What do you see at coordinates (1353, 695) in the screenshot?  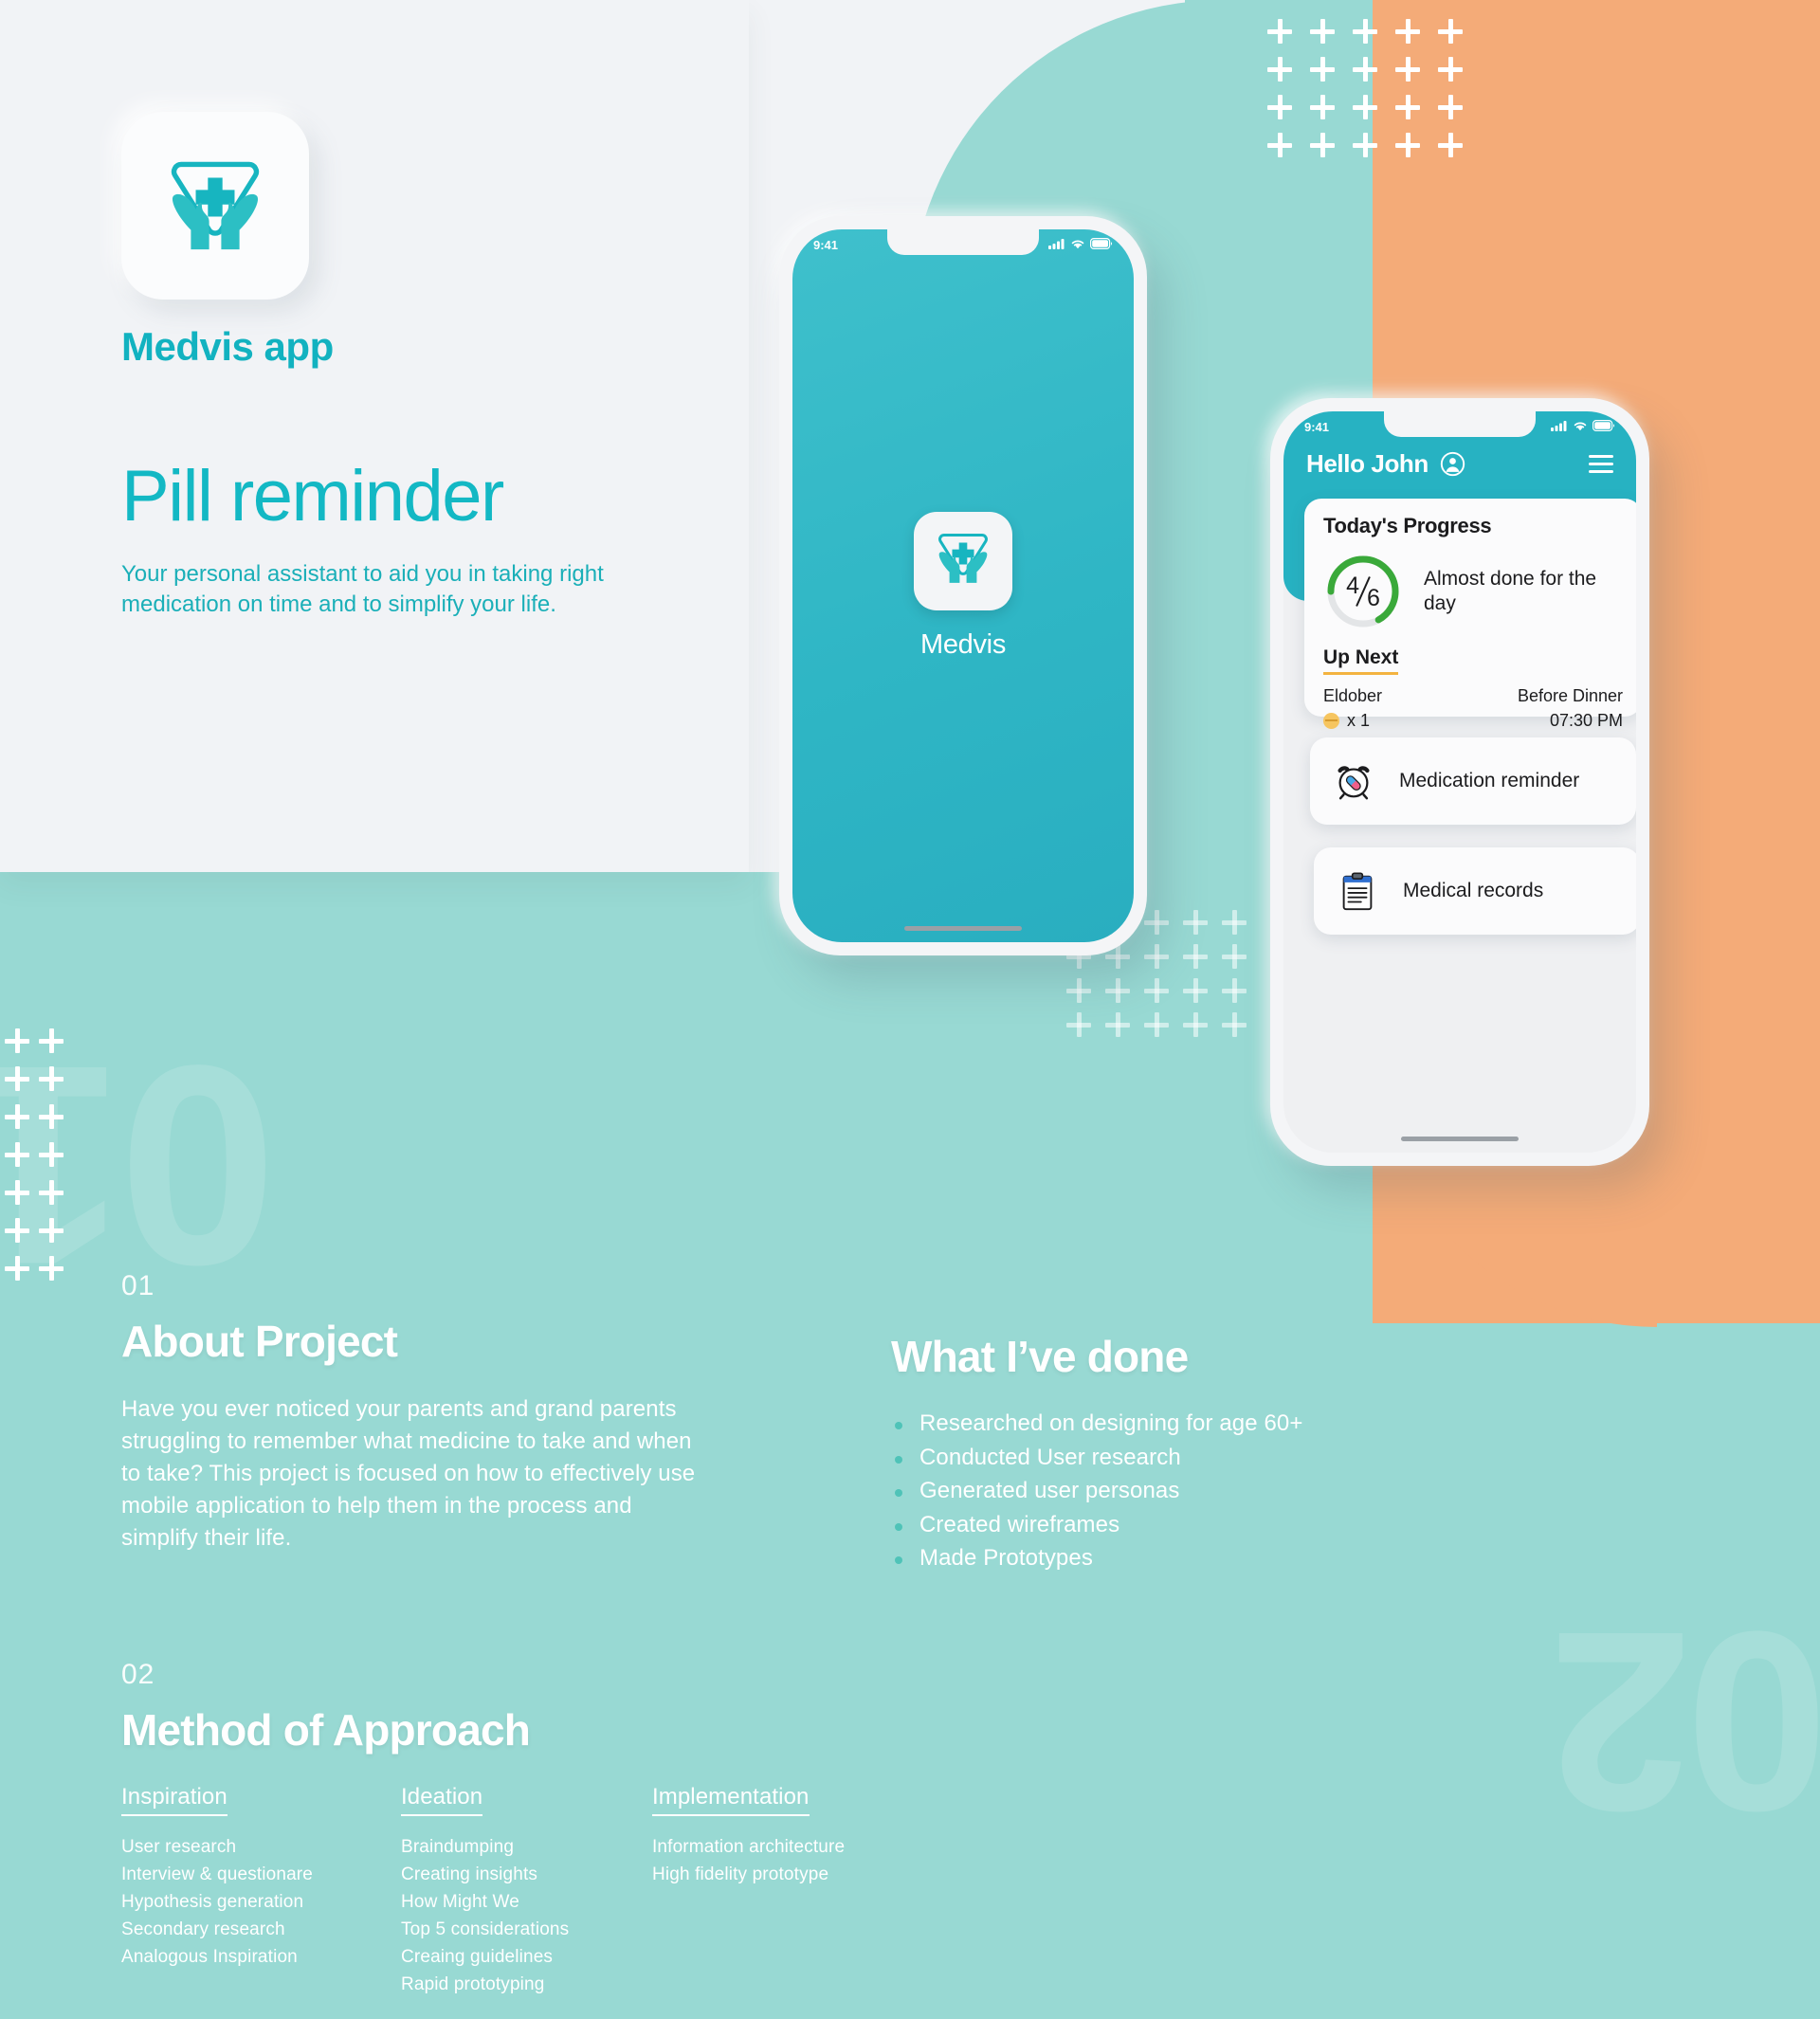 I see `up-next-medicine-name: Eldober` at bounding box center [1353, 695].